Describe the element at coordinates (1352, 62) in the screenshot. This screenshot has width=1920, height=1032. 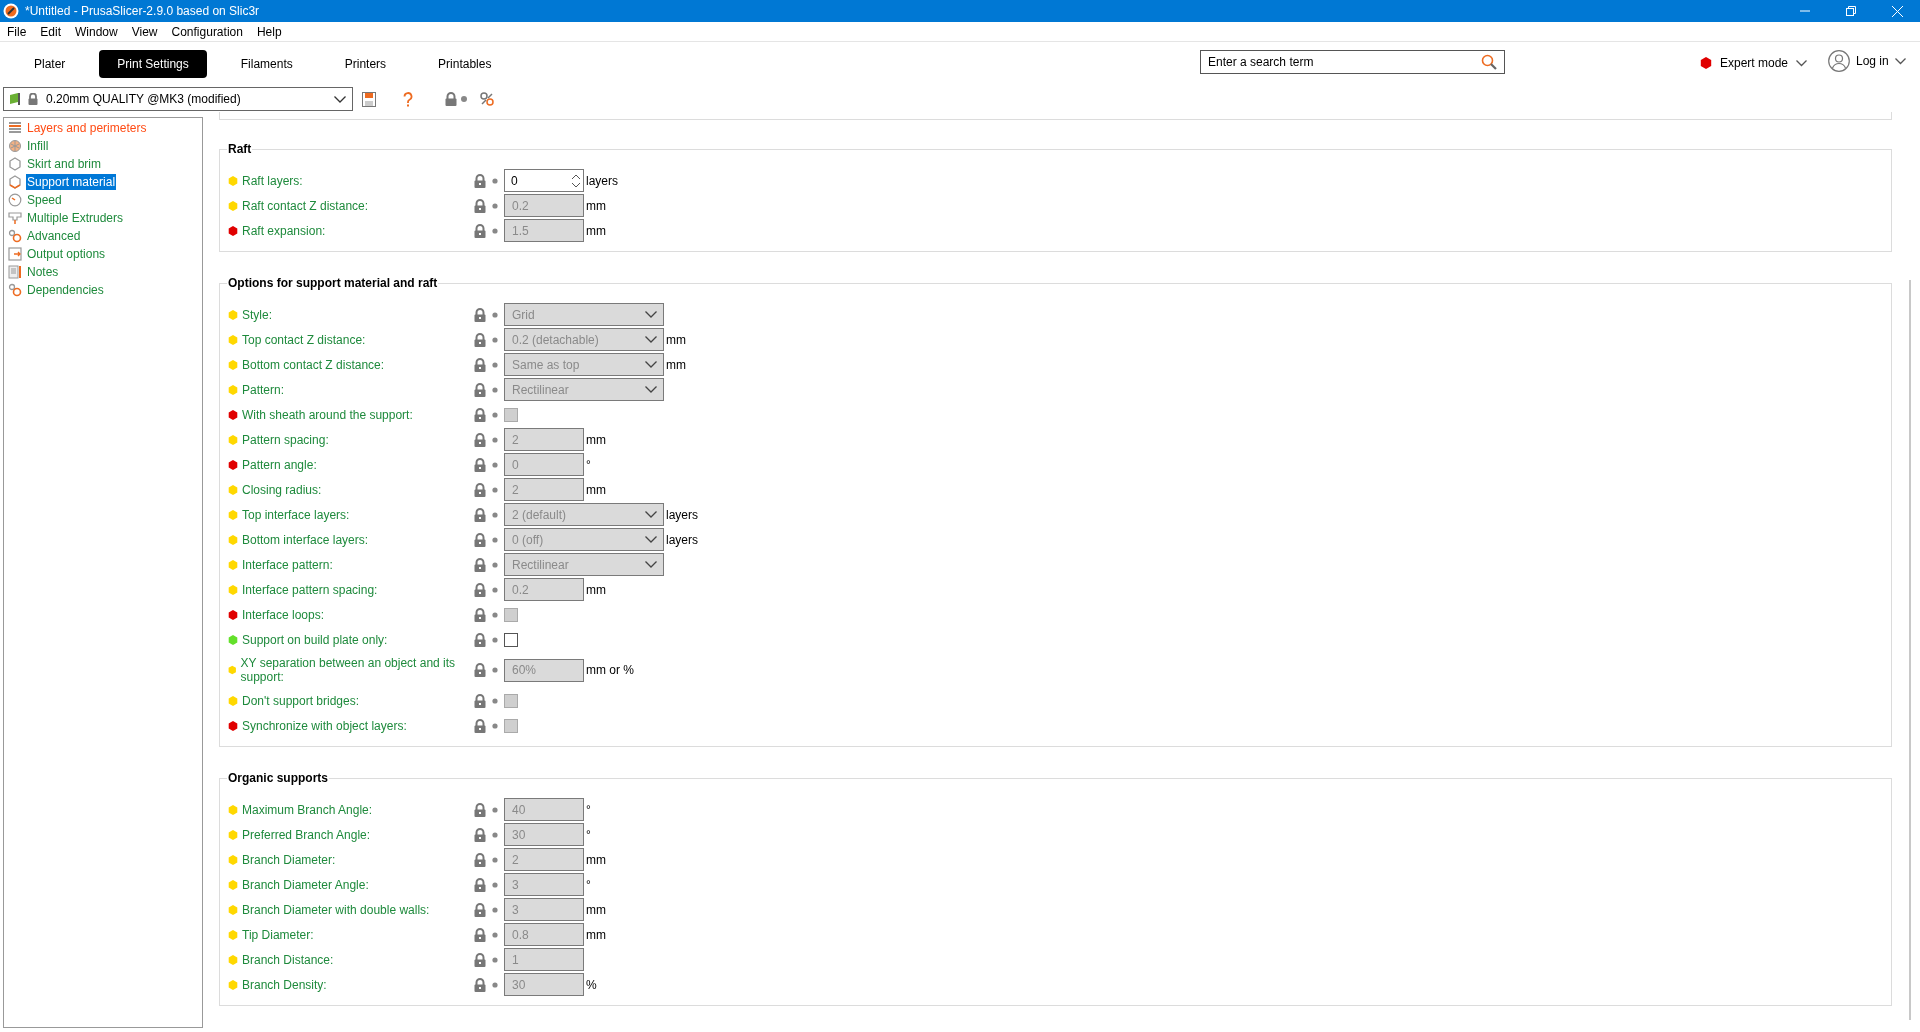
I see `search-field: Enter a search term` at that location.